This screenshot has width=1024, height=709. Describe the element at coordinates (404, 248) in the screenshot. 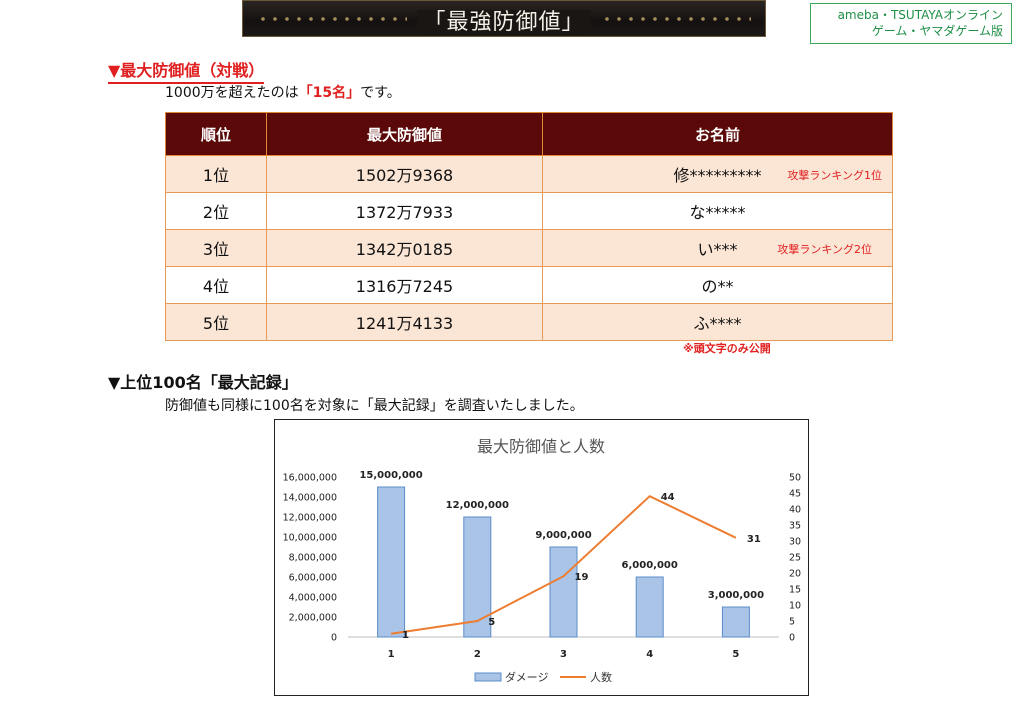

I see `cell-value: 1342万0185` at that location.